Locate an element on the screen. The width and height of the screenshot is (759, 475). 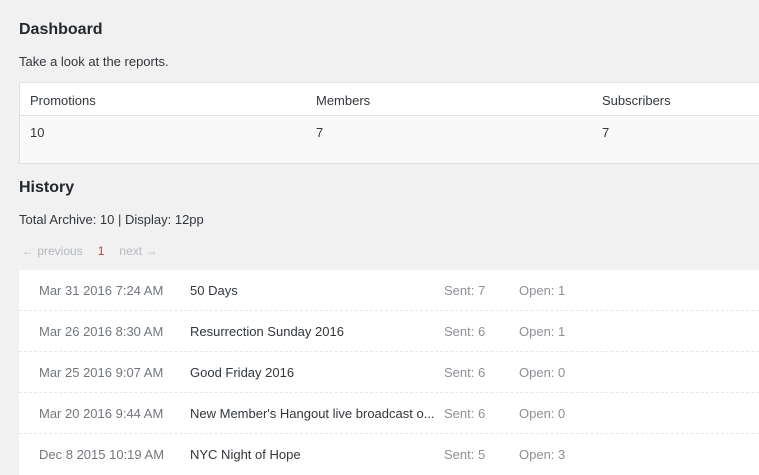
history-title-link: Resurrection Sunday 2016 is located at coordinates (315, 331).